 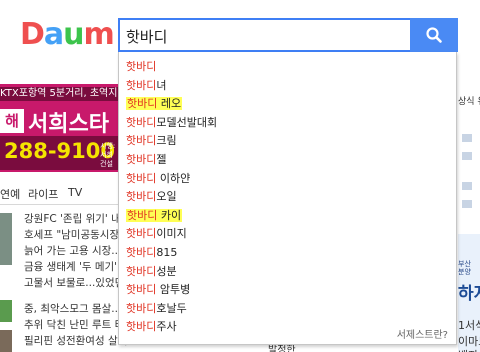 I want to click on suggestion-item: 핫바디 레오, so click(x=287, y=104).